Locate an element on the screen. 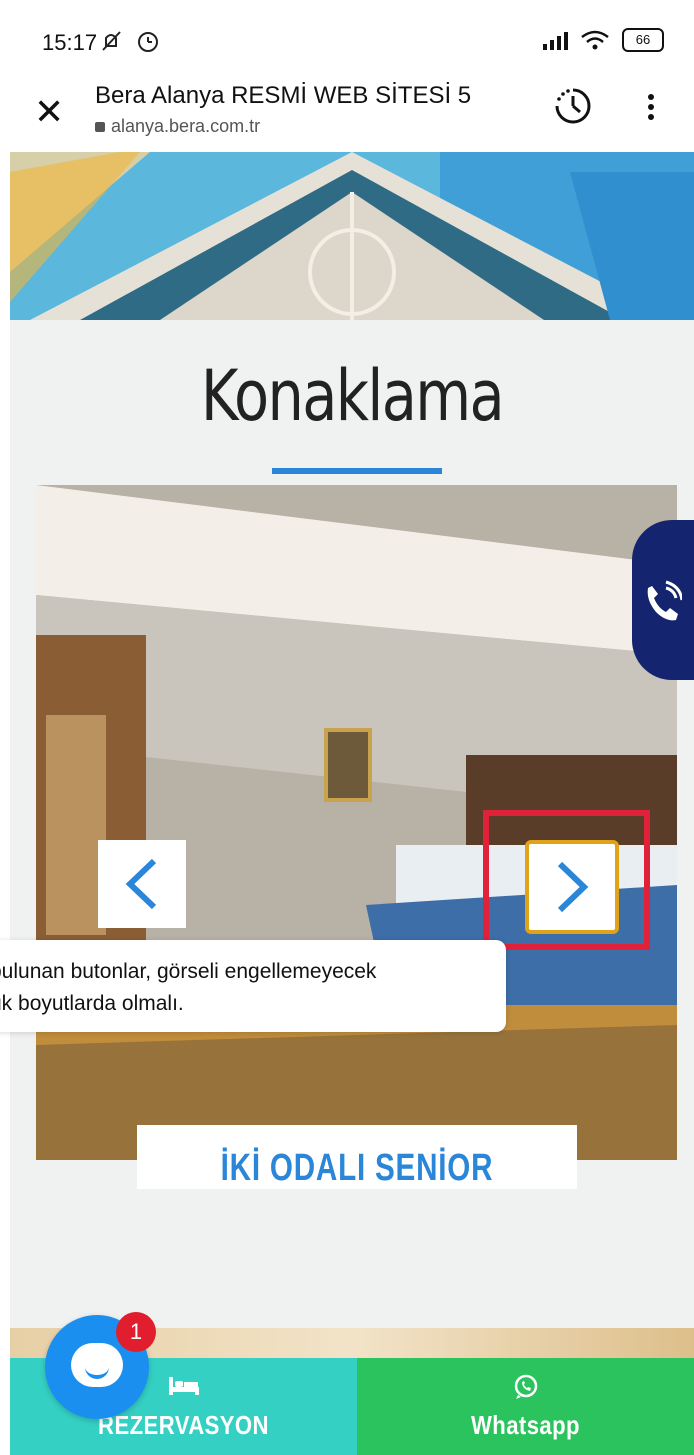 The height and width of the screenshot is (1455, 694). pool-aerial-image is located at coordinates (352, 236).